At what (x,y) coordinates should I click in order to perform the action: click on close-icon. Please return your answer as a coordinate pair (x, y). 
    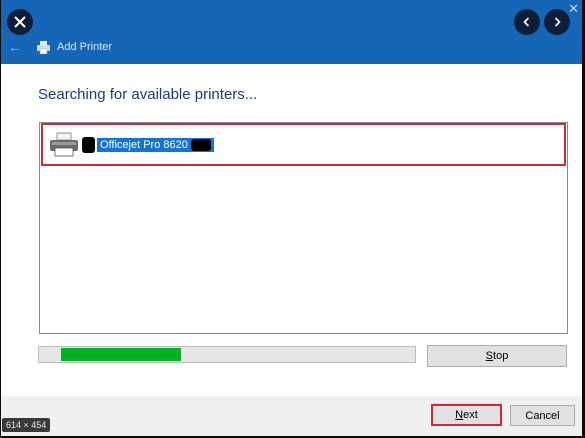
    Looking at the image, I should click on (20, 22).